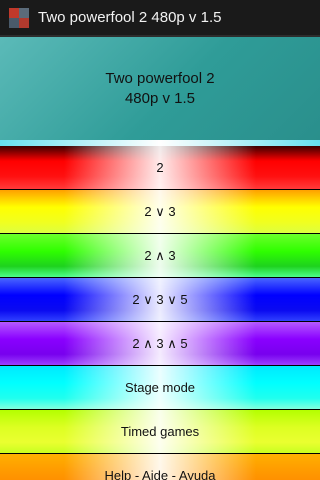 This screenshot has width=320, height=480. I want to click on menu-item-2-and-3-and-5: 2 ∧ 3 ∧ 5, so click(160, 343).